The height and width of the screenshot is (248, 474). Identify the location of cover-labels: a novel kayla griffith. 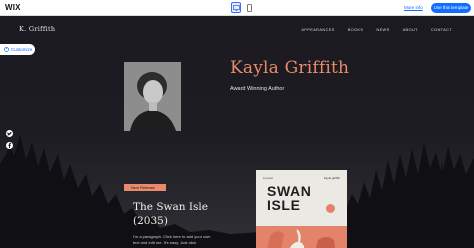
(301, 178).